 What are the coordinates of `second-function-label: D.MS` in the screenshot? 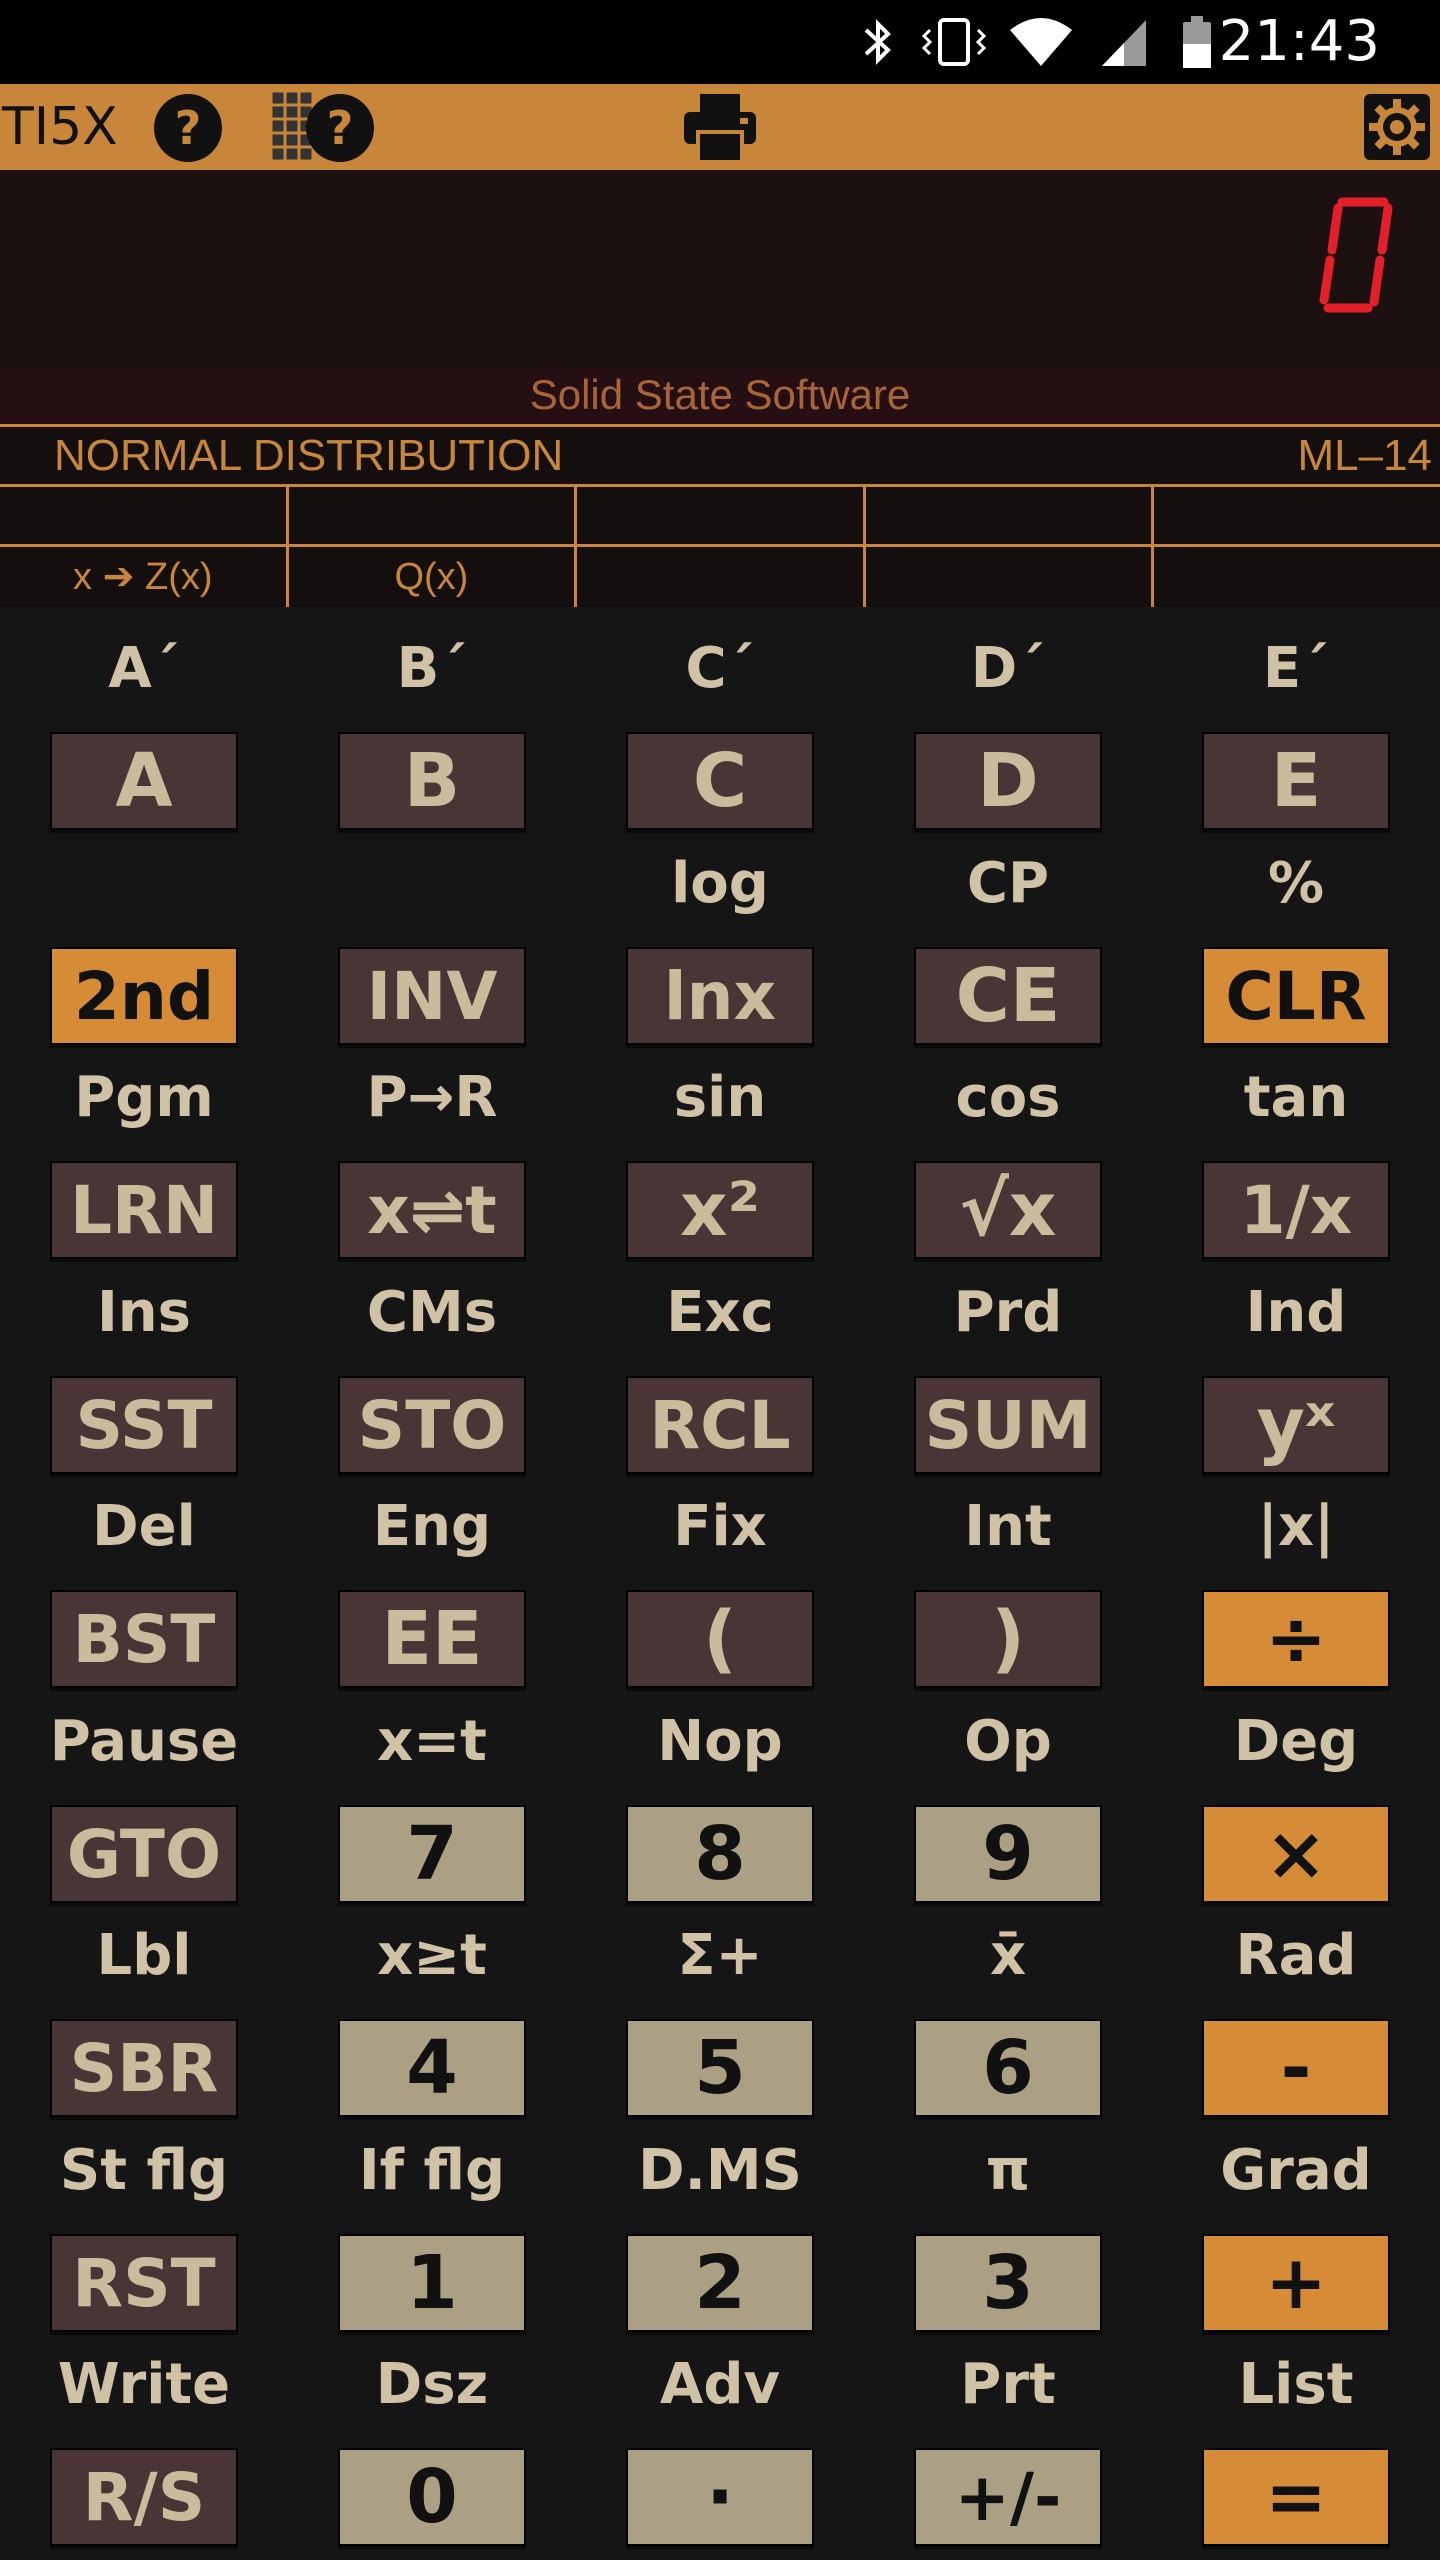 It's located at (720, 2170).